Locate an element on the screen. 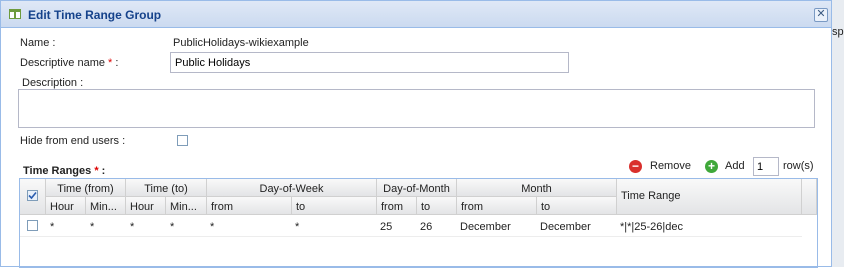 This screenshot has width=844, height=268. cell-dow-to: * is located at coordinates (297, 227).